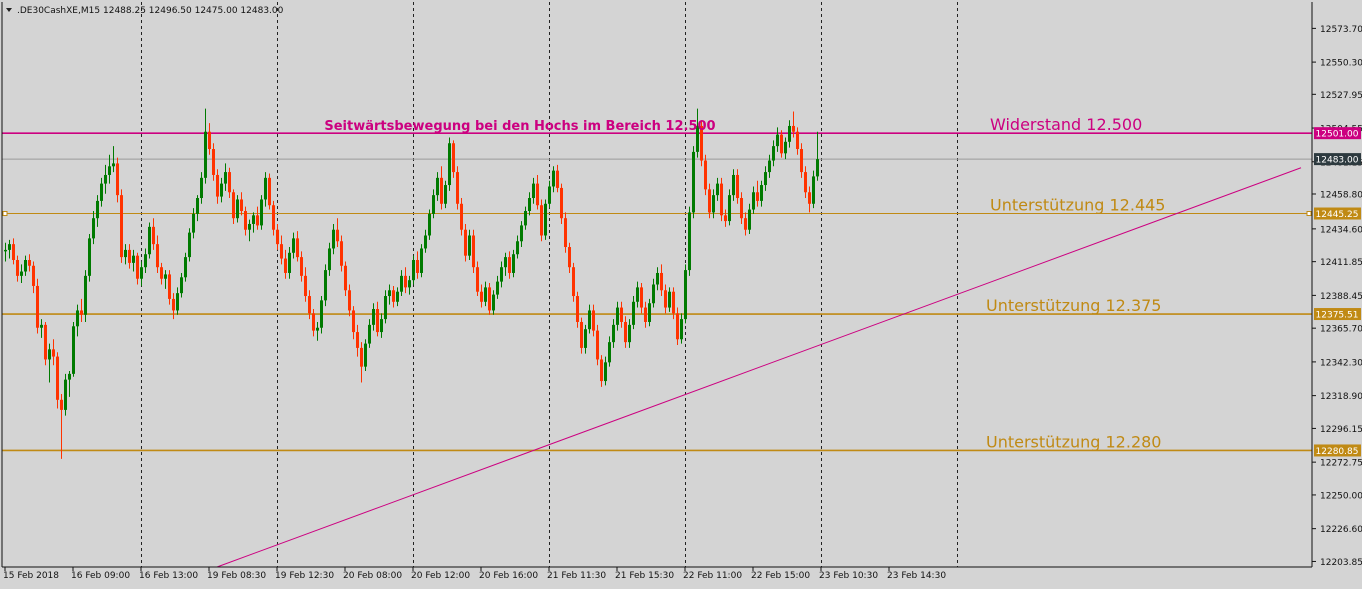 The image size is (1362, 589). What do you see at coordinates (1337, 452) in the screenshot?
I see `price-box-label: 12280.85` at bounding box center [1337, 452].